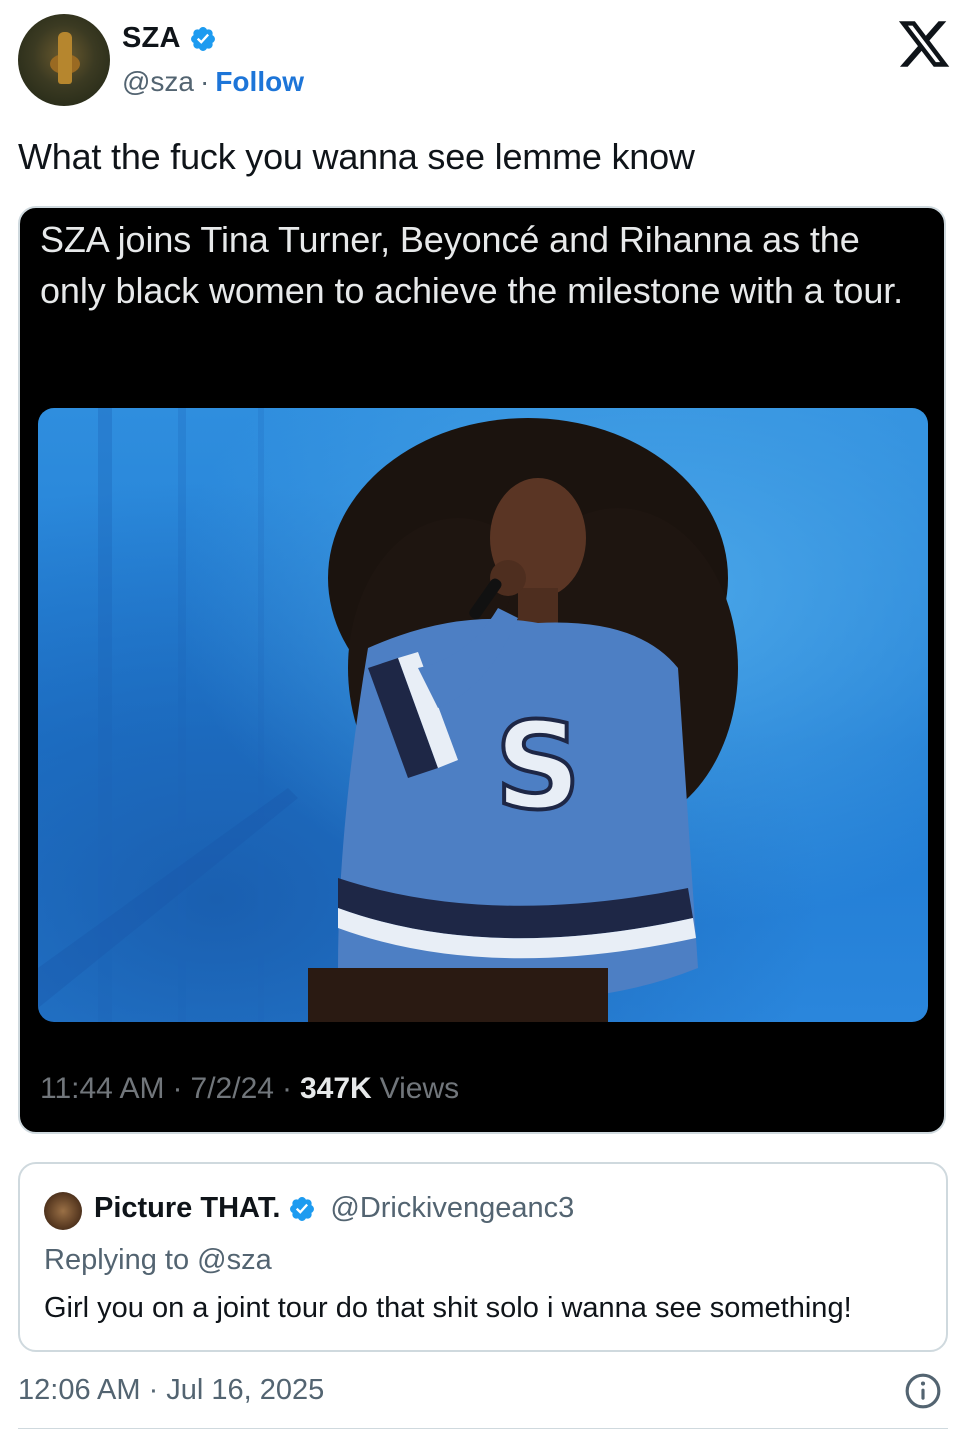 The image size is (974, 1444). I want to click on tweet-text: What the fuck you wanna see lemme know, so click(356, 156).